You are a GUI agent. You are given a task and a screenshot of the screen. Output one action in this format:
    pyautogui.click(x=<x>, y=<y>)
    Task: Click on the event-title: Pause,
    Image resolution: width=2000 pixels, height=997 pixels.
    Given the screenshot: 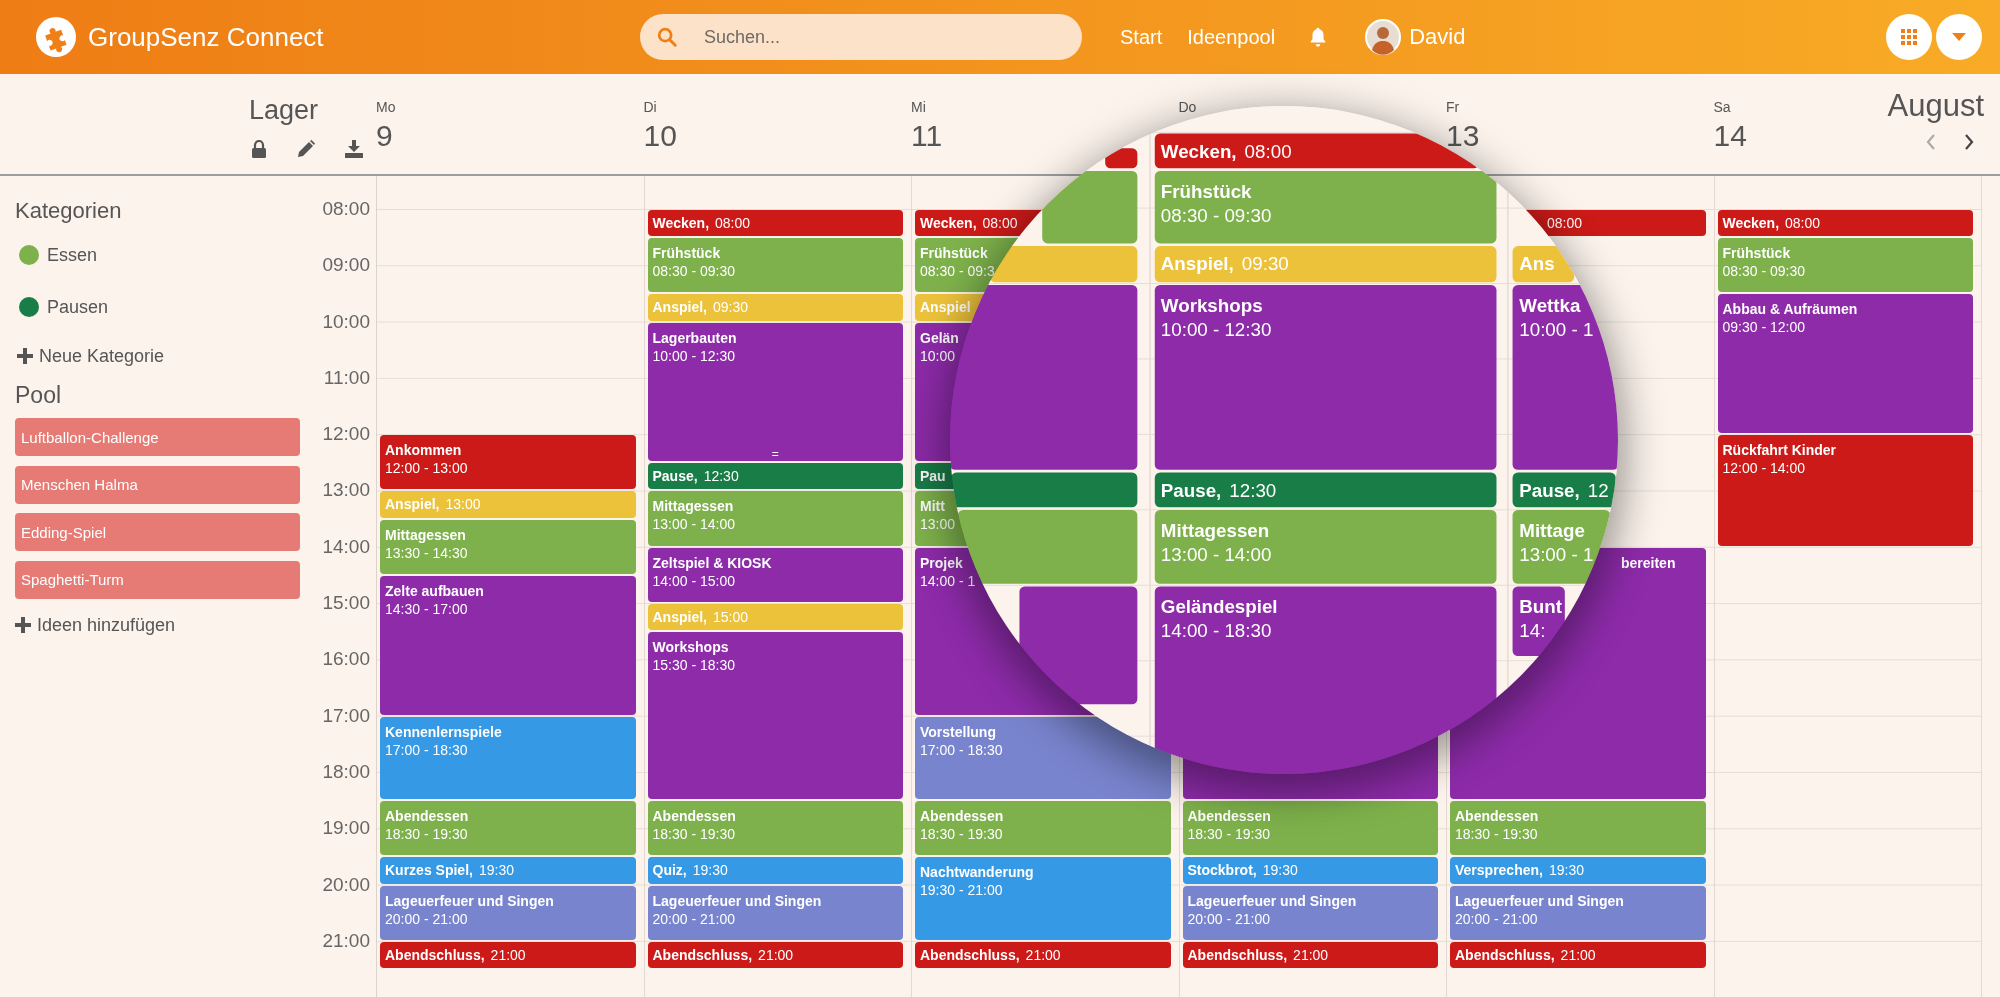 What is the action you would take?
    pyautogui.click(x=1549, y=490)
    